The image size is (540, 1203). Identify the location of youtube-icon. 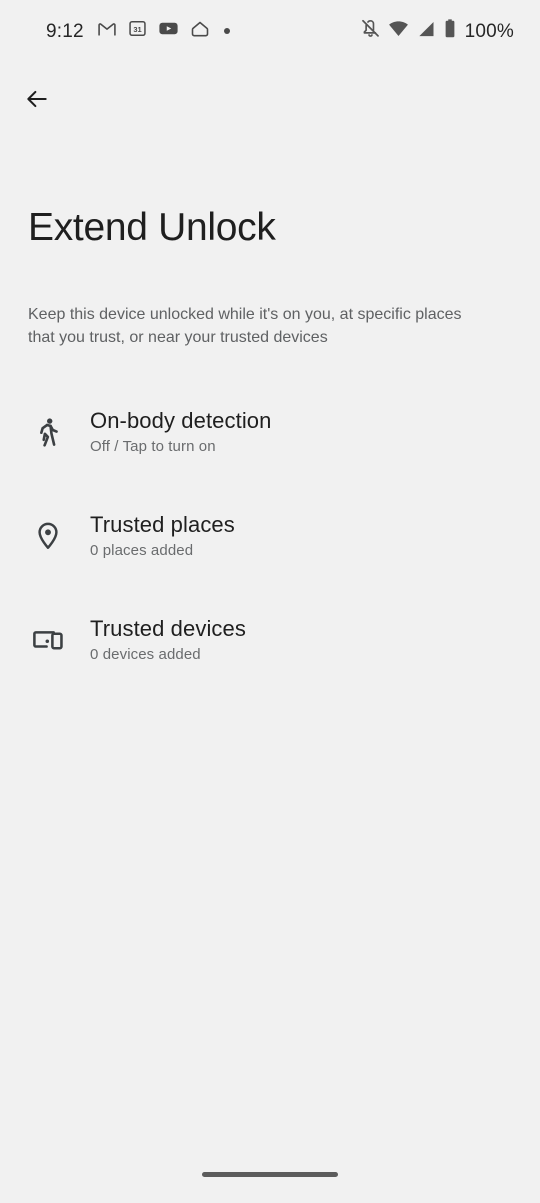
(168, 31).